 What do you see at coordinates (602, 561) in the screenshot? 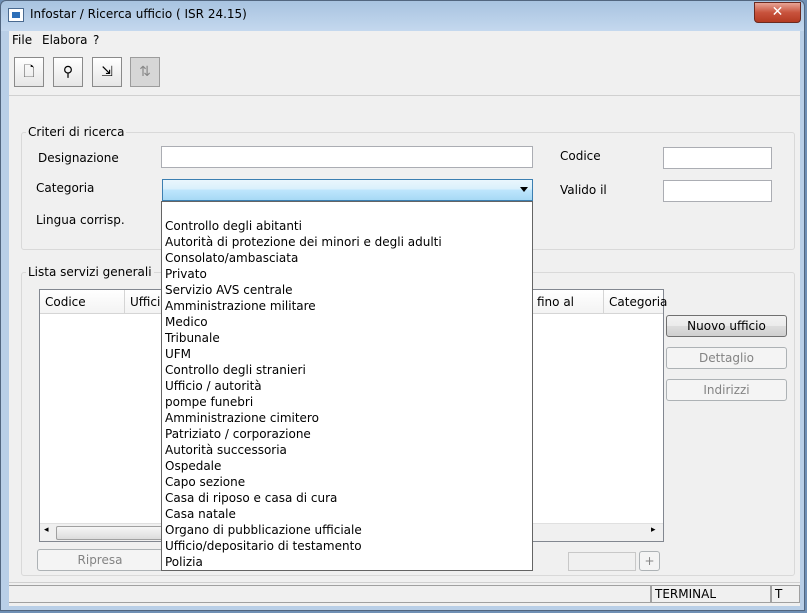
I see `page-field` at bounding box center [602, 561].